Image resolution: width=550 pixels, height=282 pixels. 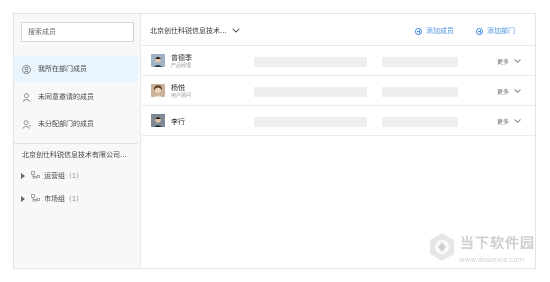 I want to click on user-circle-icon, so click(x=26, y=69).